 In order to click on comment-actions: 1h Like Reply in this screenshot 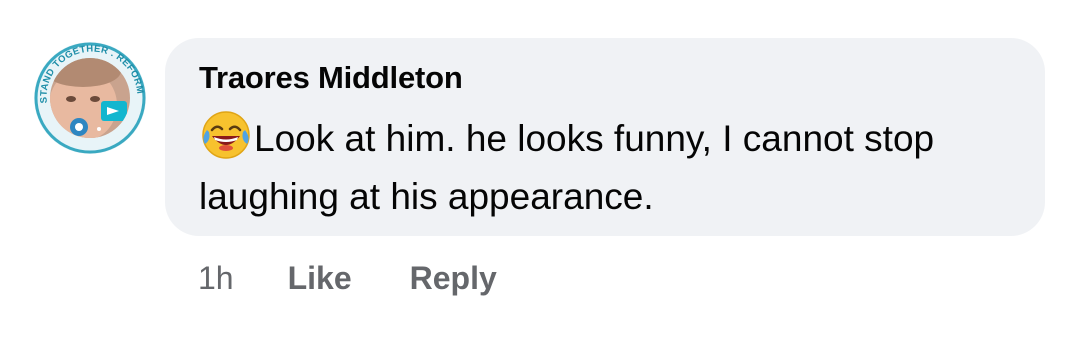, I will do `click(347, 278)`.